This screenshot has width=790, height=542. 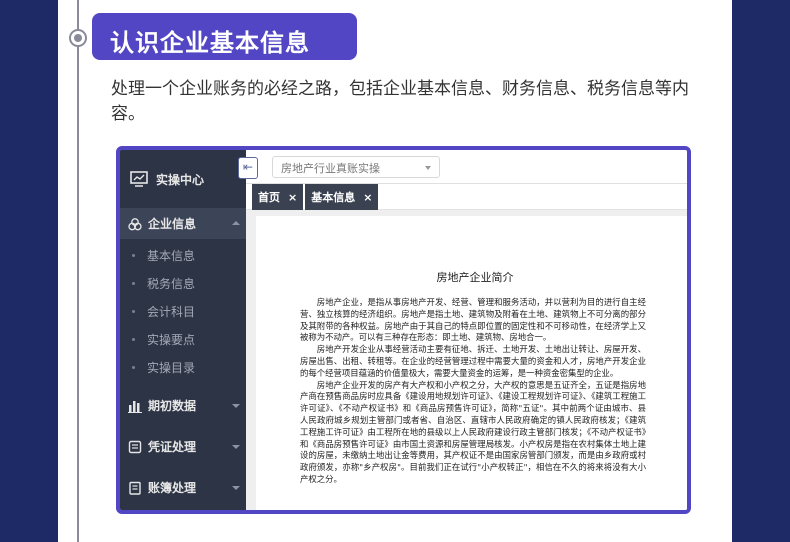 What do you see at coordinates (172, 488) in the screenshot?
I see `sidebar-item-label: 账簿处理` at bounding box center [172, 488].